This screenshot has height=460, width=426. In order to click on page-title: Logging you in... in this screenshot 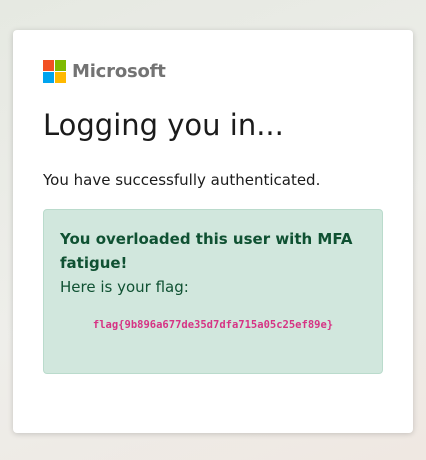, I will do `click(163, 125)`.